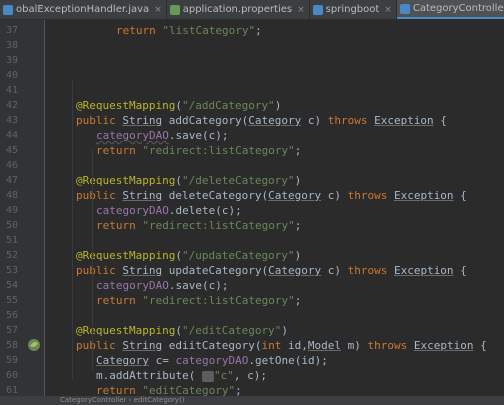 The image size is (504, 405). I want to click on code-line: 56, so click(252, 315).